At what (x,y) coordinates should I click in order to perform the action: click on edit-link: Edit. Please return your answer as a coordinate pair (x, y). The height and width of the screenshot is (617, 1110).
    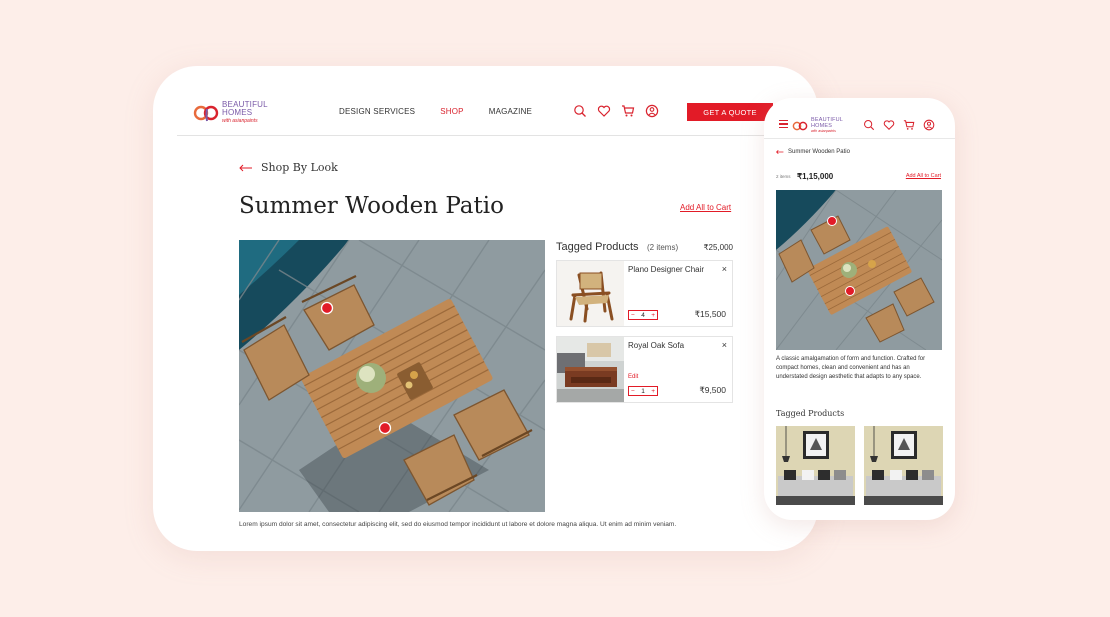
    Looking at the image, I should click on (633, 377).